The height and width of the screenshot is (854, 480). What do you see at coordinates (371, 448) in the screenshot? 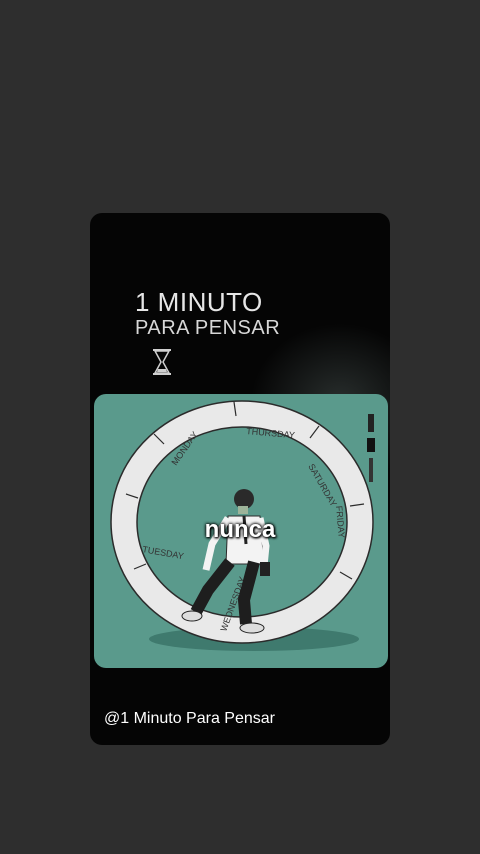
I see `brand-tag-icon` at bounding box center [371, 448].